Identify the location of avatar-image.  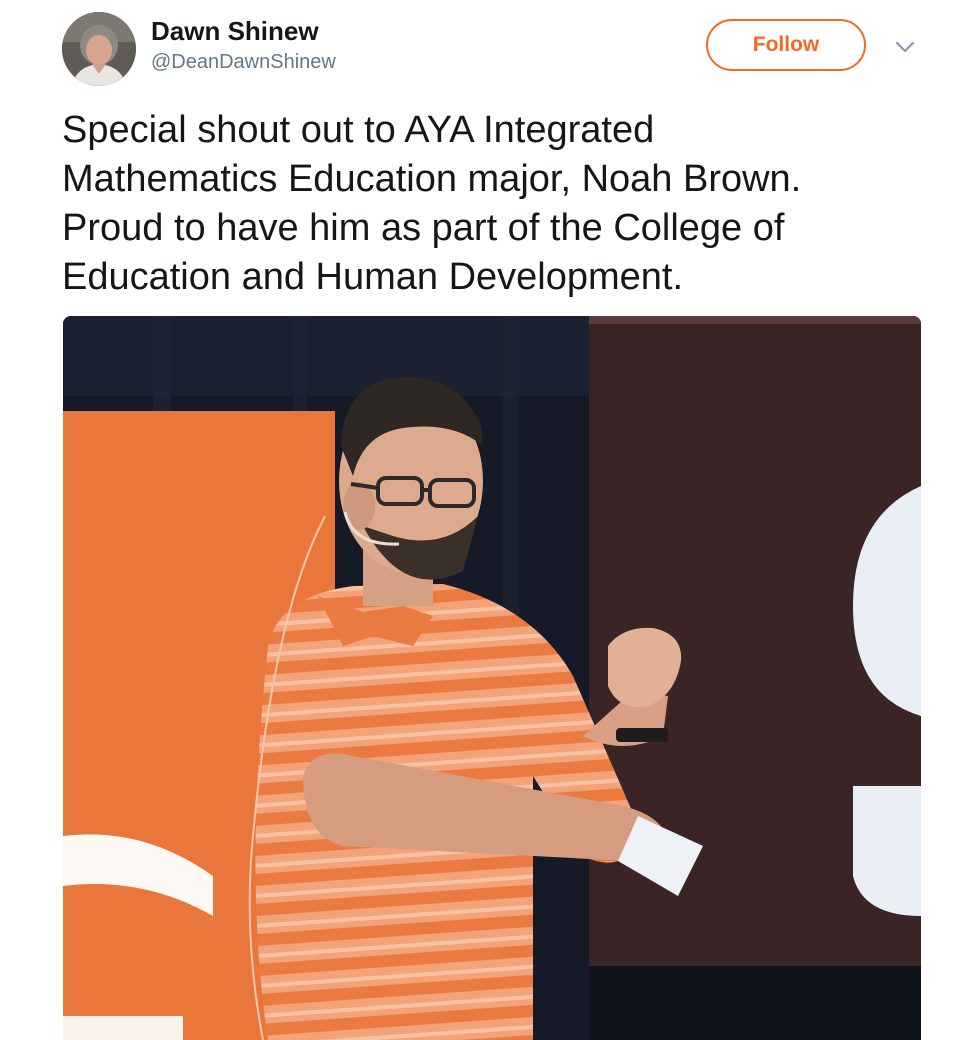
(99, 49).